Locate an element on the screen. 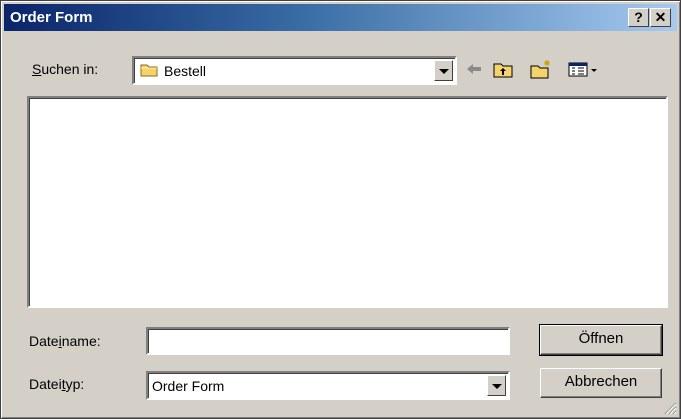  window-title: Order Form is located at coordinates (51, 17).